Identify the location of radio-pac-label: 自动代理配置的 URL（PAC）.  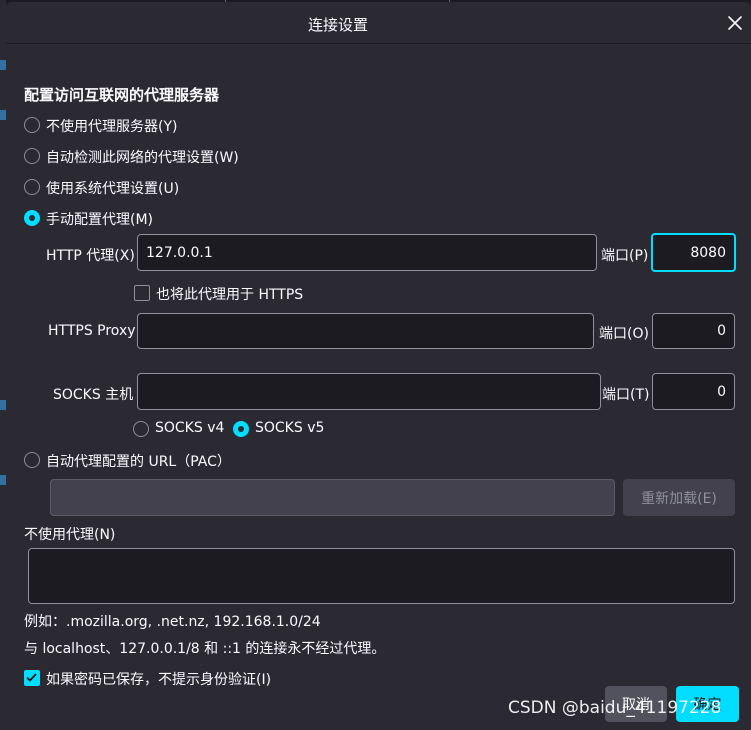
(138, 461).